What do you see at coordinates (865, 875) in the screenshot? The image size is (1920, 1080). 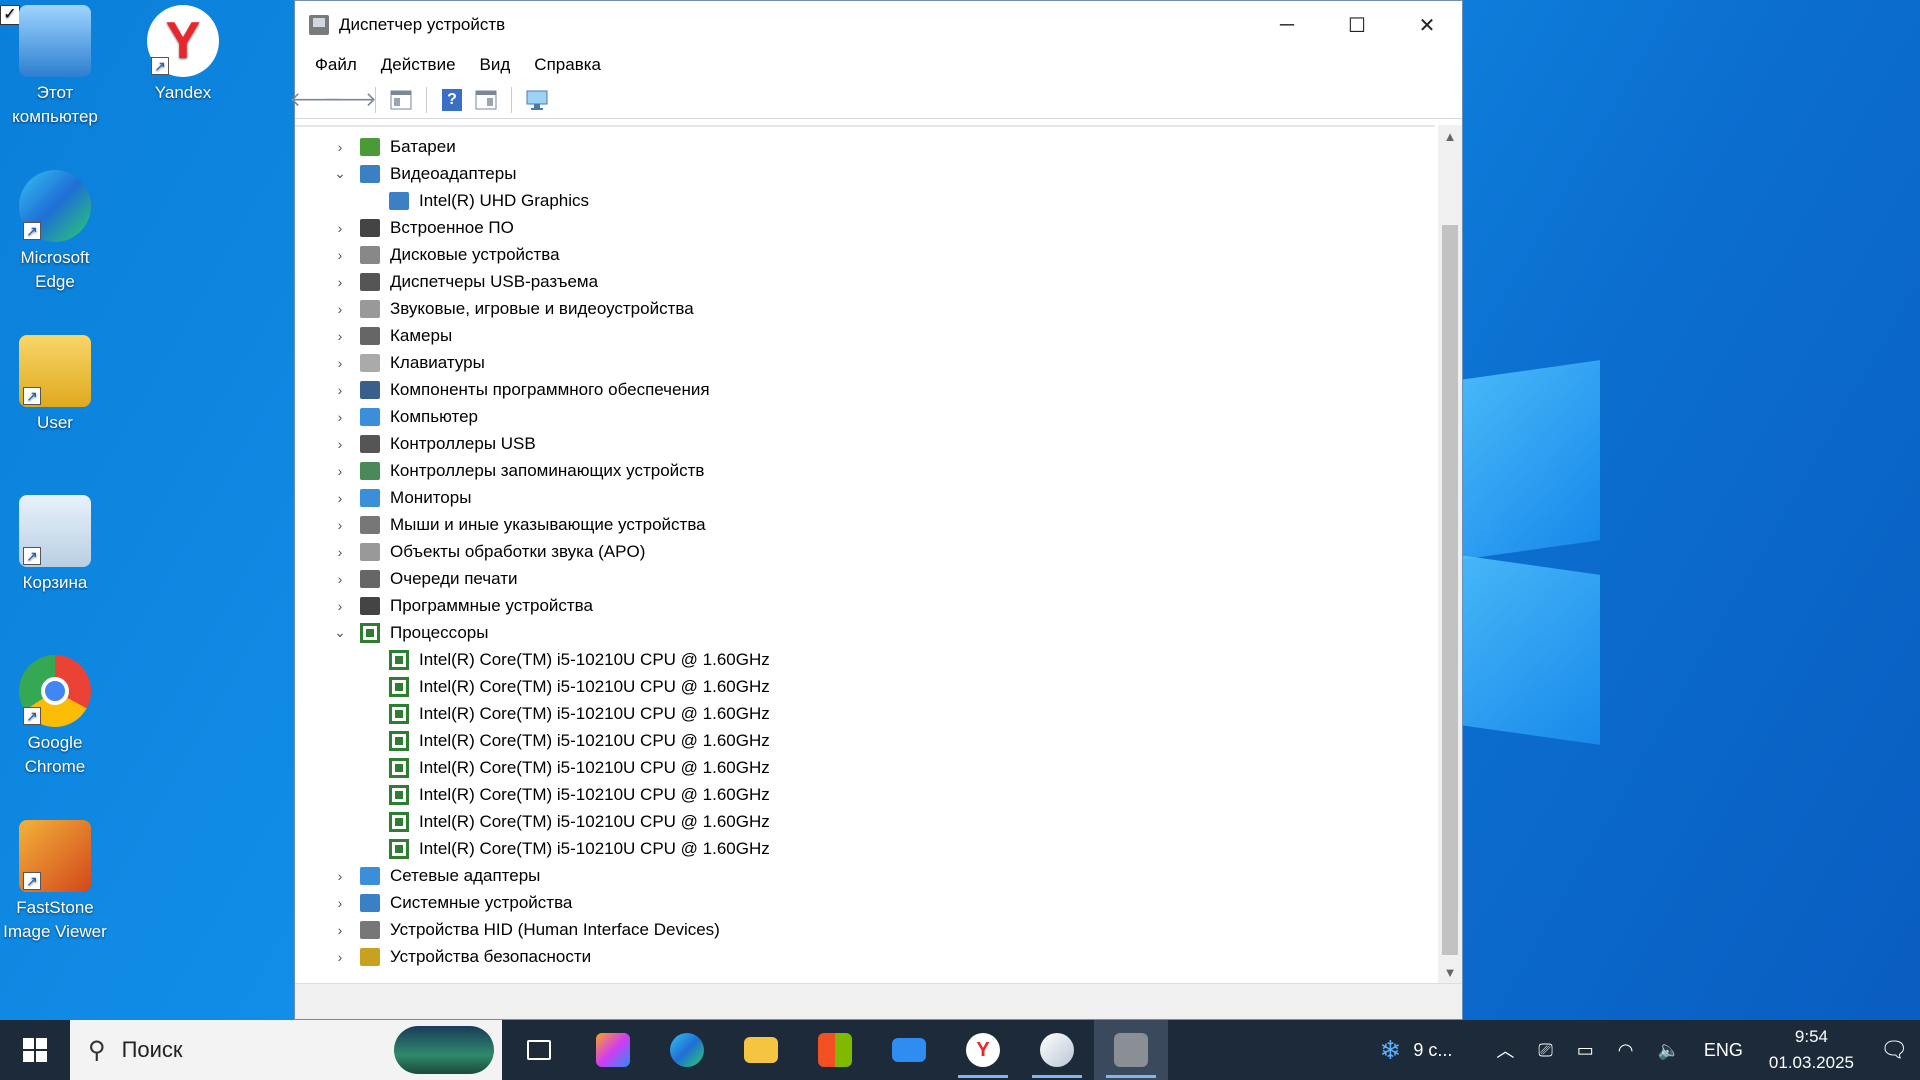 I see `tree-category: › Сетевые адаптеры` at bounding box center [865, 875].